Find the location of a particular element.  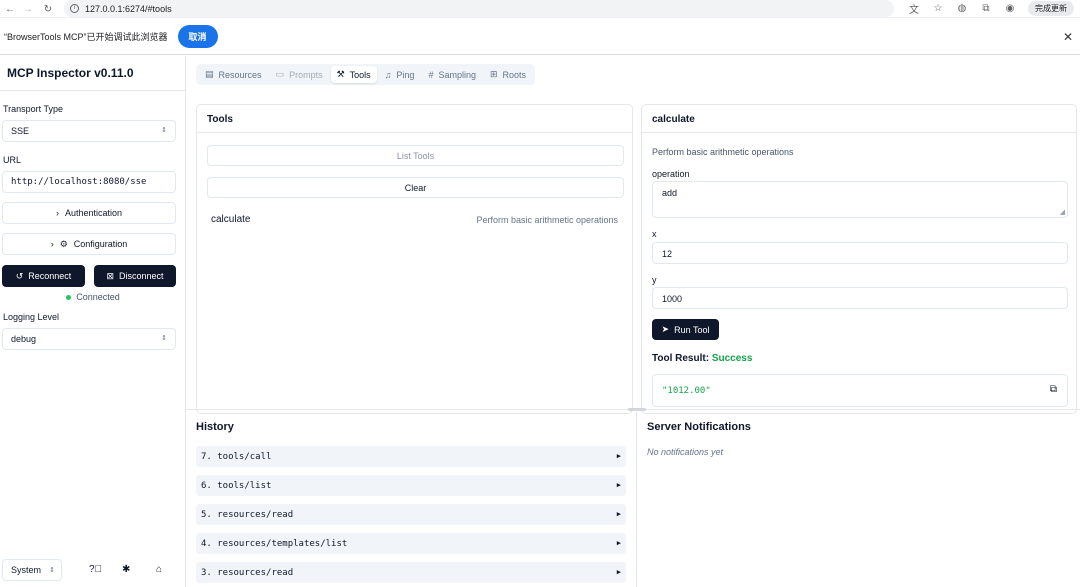

tool-result-box: "1012.00" ⧉ is located at coordinates (860, 390).